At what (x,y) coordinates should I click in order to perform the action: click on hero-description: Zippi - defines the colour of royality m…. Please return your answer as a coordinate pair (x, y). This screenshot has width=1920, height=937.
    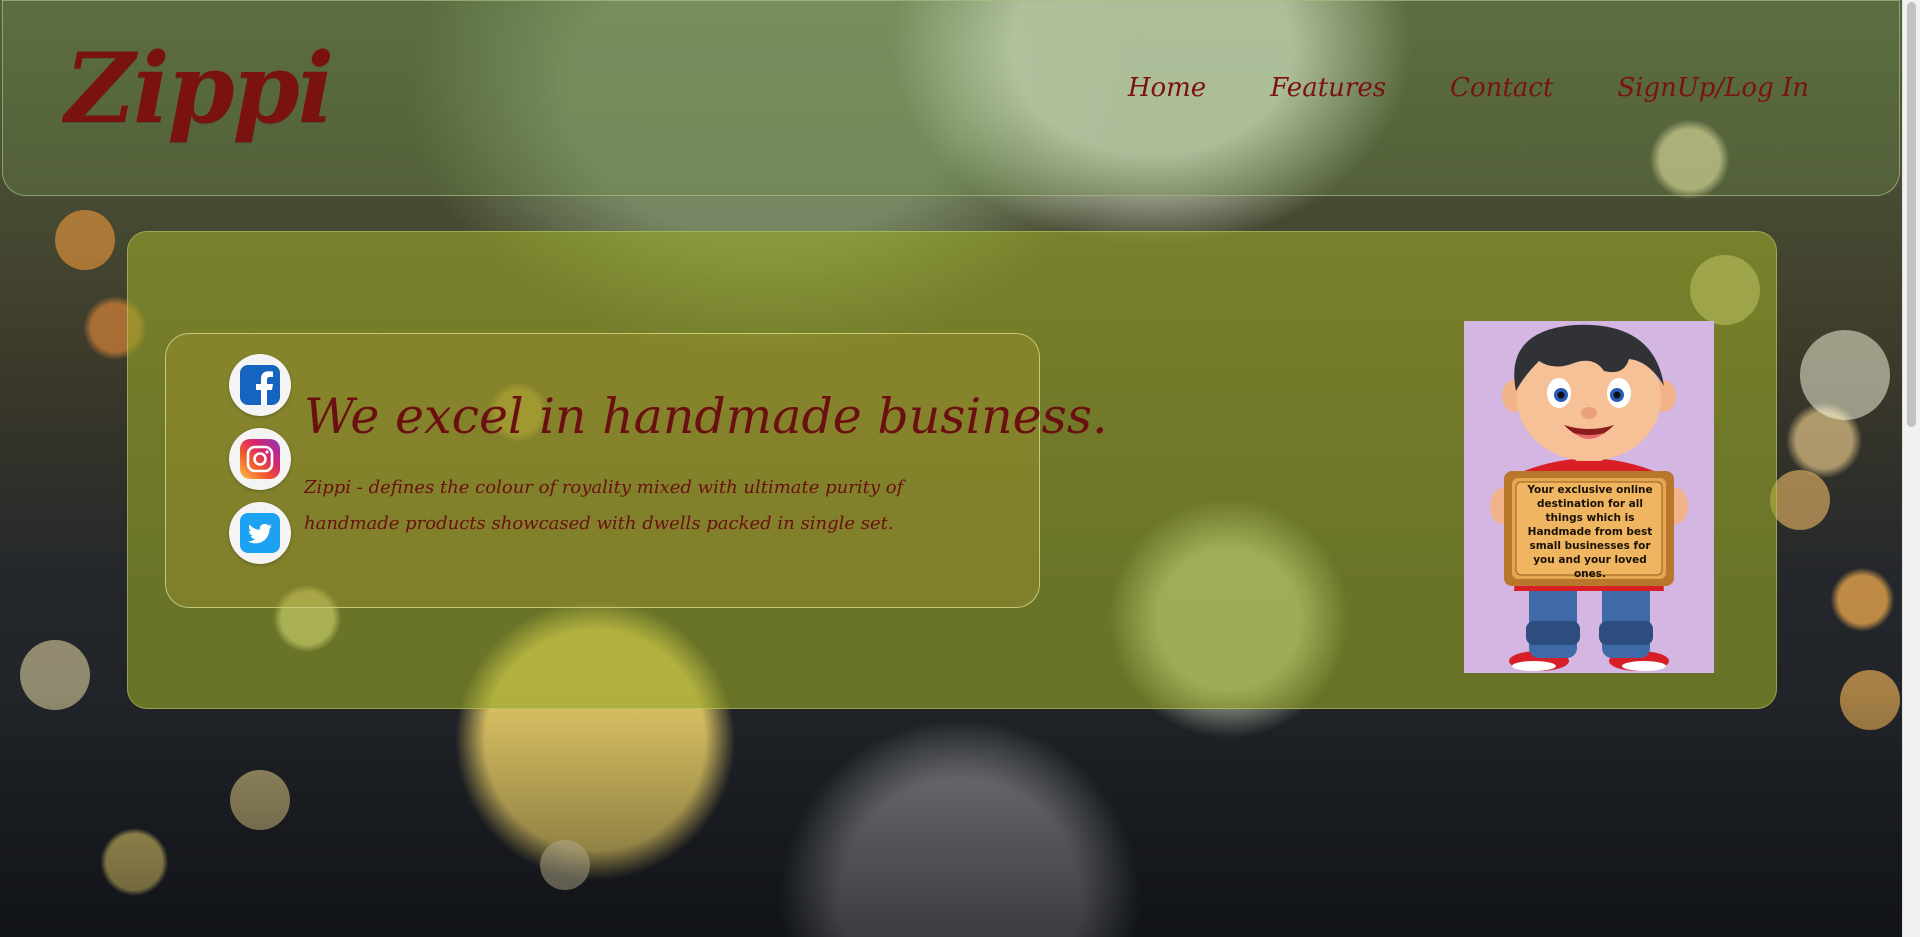
    Looking at the image, I should click on (604, 505).